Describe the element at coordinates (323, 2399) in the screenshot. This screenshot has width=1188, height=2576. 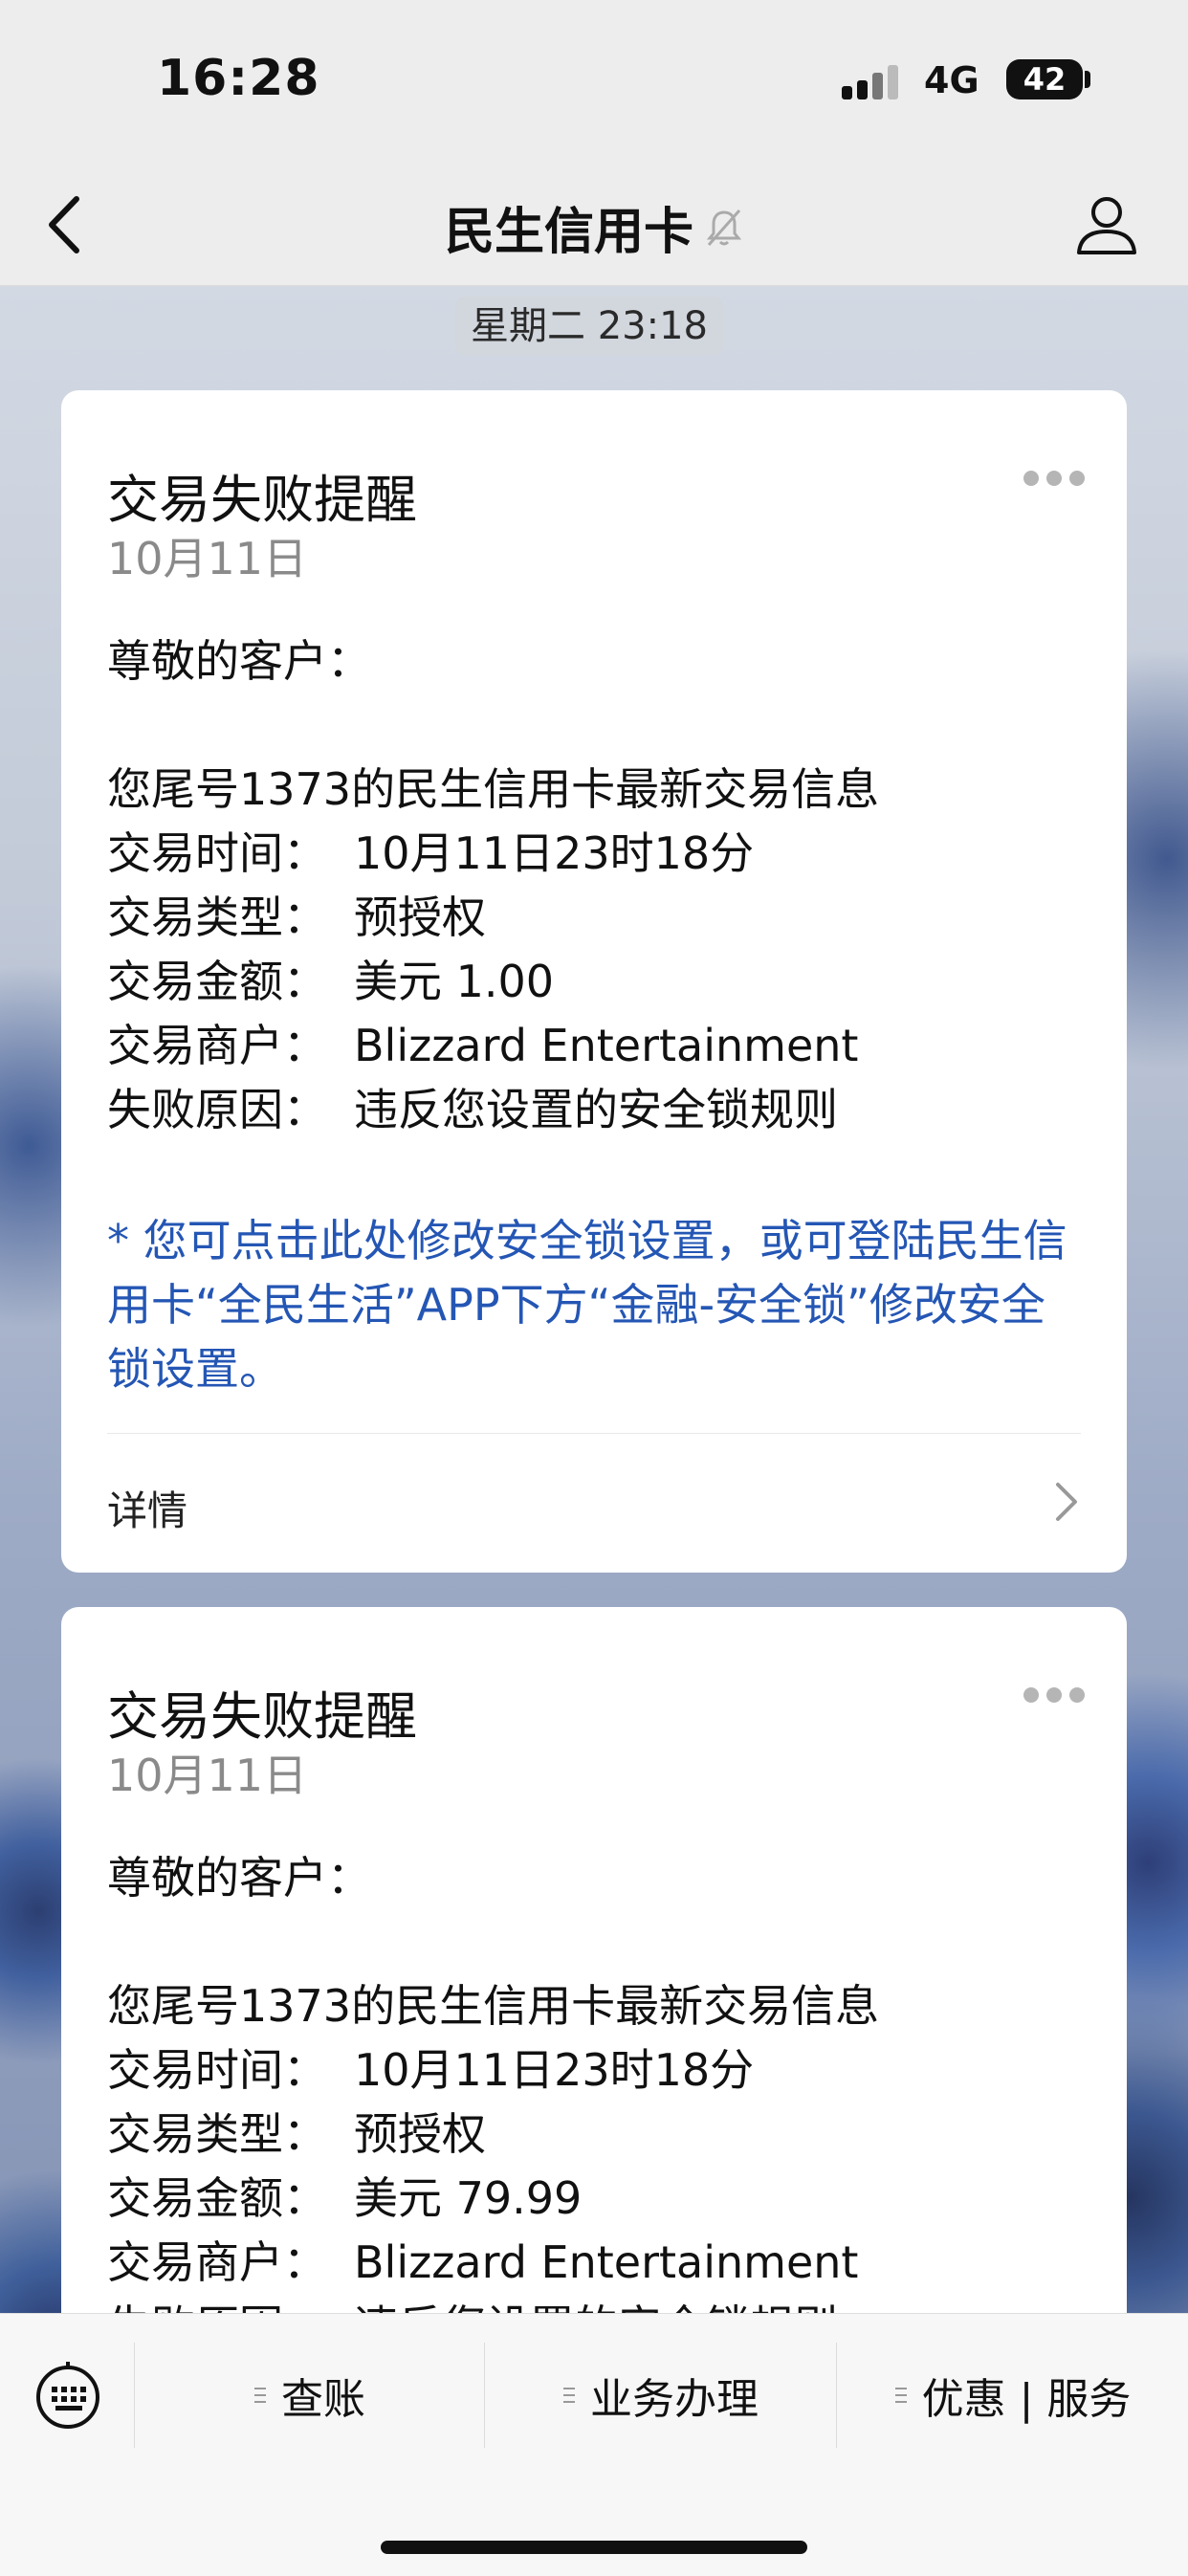
I see `menu-item-label: 查账` at that location.